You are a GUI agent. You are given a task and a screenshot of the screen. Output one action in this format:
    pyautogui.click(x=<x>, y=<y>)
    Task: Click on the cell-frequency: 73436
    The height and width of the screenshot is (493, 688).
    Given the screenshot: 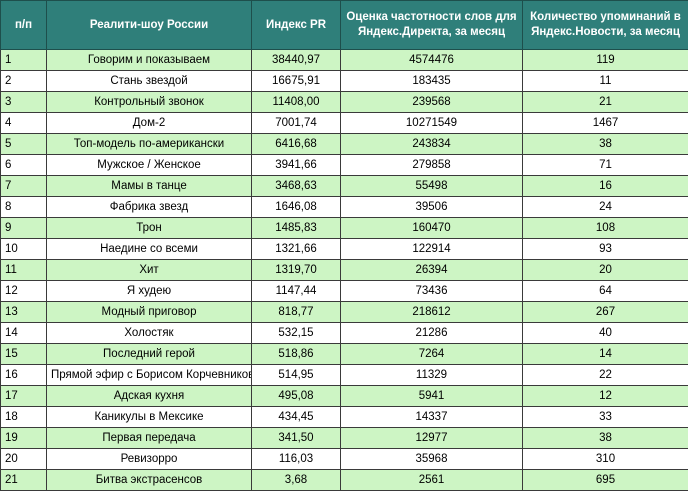 What is the action you would take?
    pyautogui.click(x=431, y=291)
    